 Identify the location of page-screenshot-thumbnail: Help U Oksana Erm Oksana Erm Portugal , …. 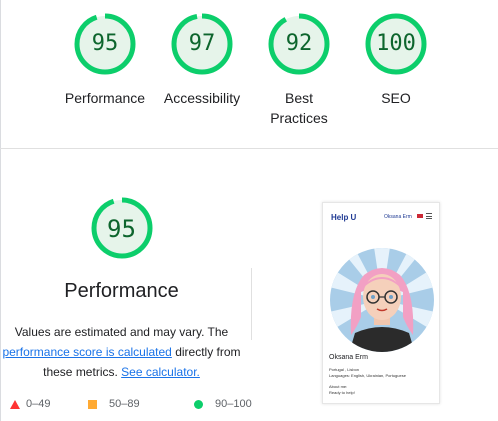
(381, 303).